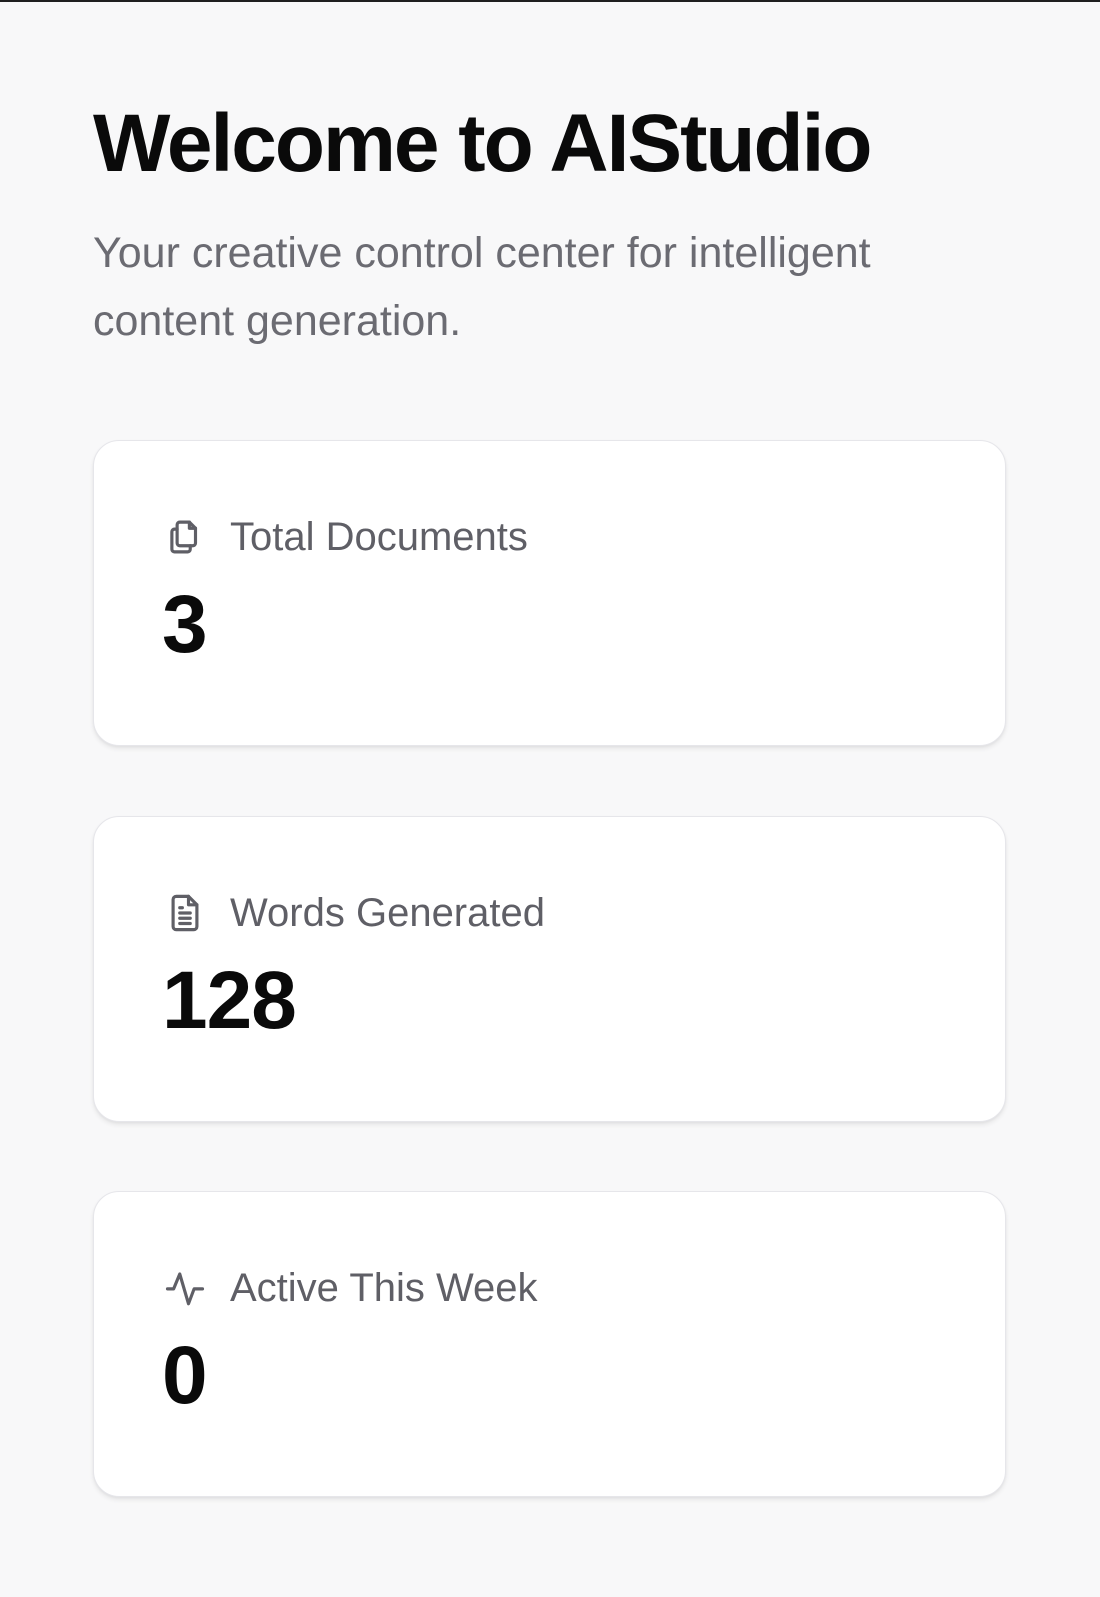  Describe the element at coordinates (379, 537) in the screenshot. I see `stat-label: Total Documents` at that location.